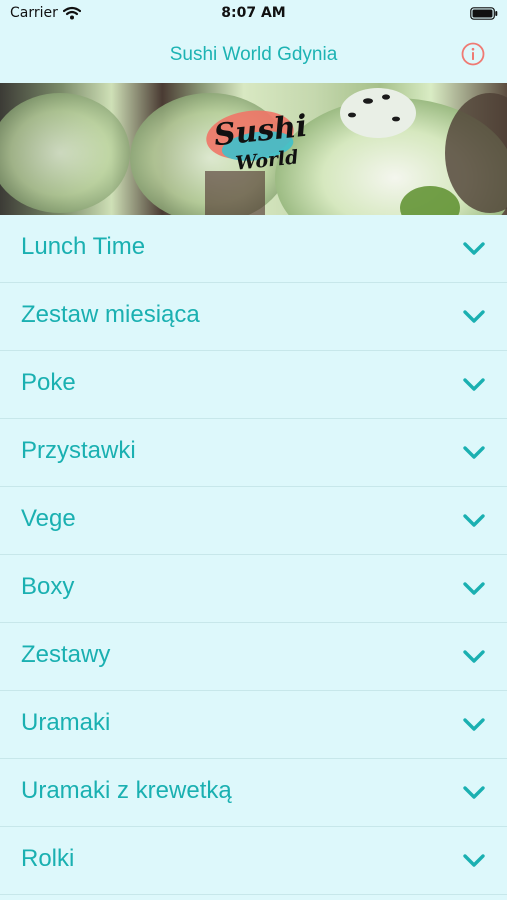 This screenshot has width=507, height=900. I want to click on menu-item-przystawki: Przystawki, so click(253, 453).